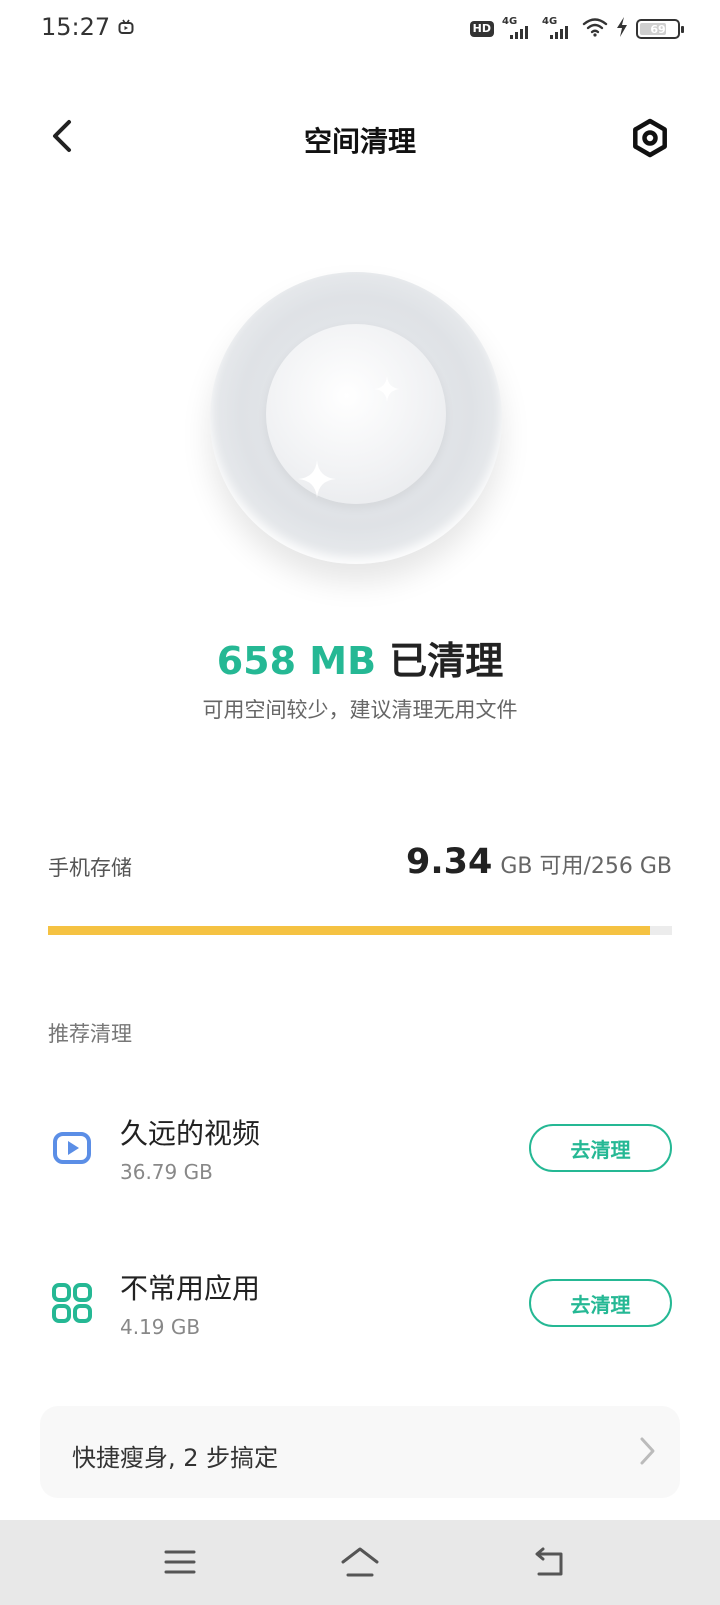 This screenshot has width=720, height=1605. What do you see at coordinates (166, 1172) in the screenshot?
I see `item-size: 36.79 GB` at bounding box center [166, 1172].